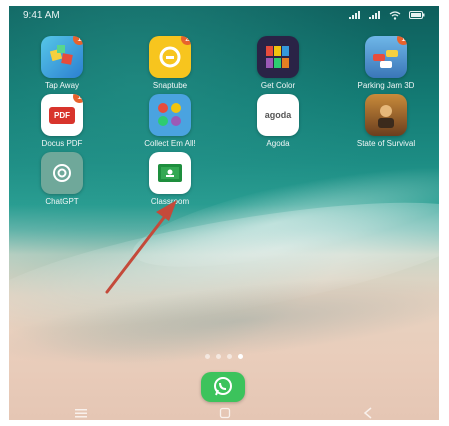 The height and width of the screenshot is (426, 449). Describe the element at coordinates (41, 15) in the screenshot. I see `status-time: 9:41 AM` at that location.